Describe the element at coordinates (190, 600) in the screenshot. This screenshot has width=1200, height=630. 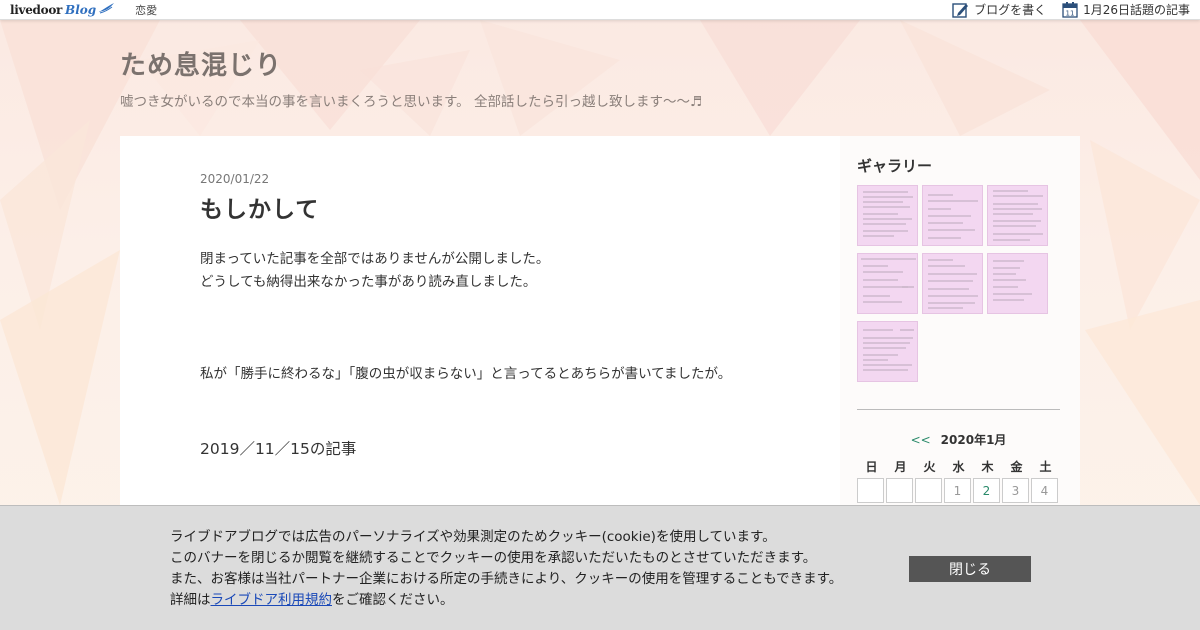
I see `cookie-details-prefix: 詳細は` at that location.